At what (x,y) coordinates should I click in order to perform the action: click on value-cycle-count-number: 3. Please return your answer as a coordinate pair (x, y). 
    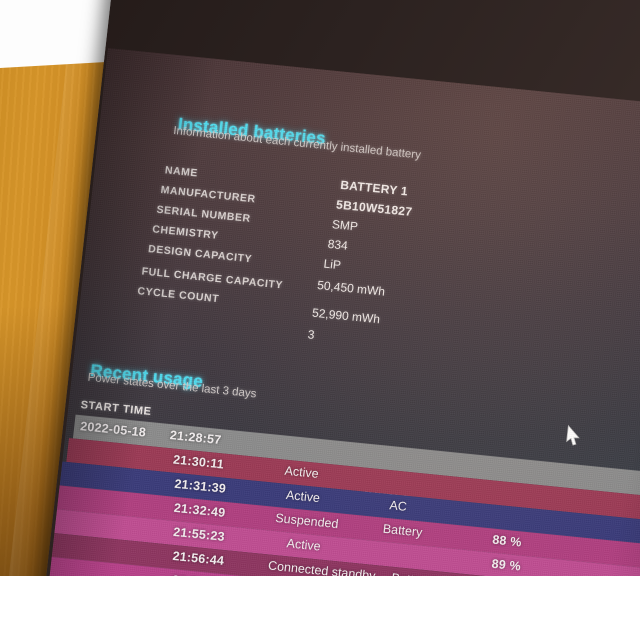
    Looking at the image, I should click on (311, 334).